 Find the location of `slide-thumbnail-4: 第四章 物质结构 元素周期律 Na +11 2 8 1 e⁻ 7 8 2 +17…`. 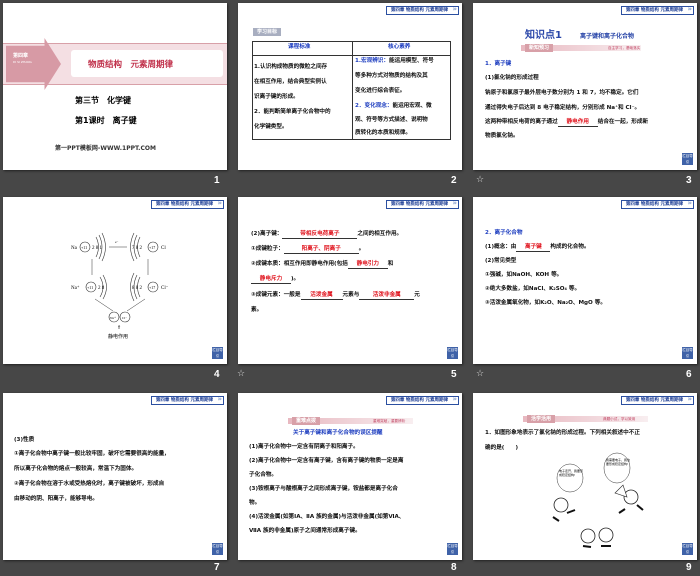

slide-thumbnail-4: 第四章 物质结构 元素周期律 Na +11 2 8 1 e⁻ 7 8 2 +17… is located at coordinates (115, 280).